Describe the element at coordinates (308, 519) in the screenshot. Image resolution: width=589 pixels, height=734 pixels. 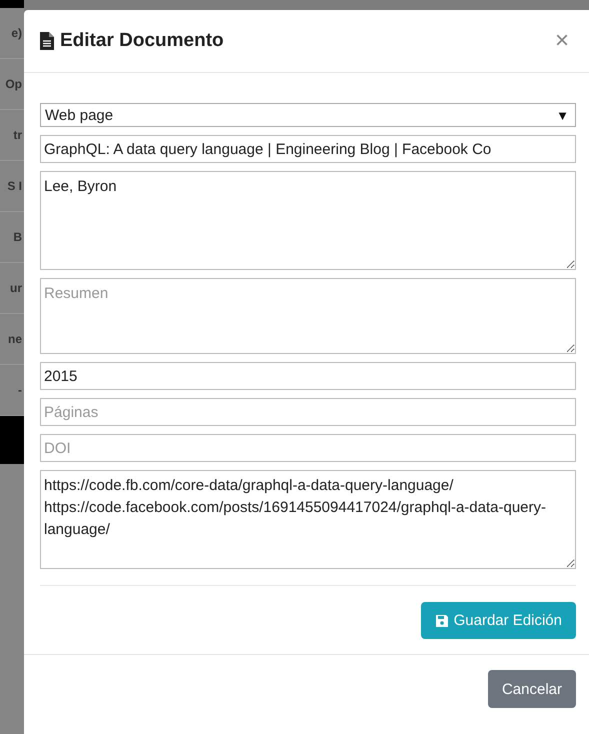
I see `text-area: https://code.fb.com/core-data/graphql-a-data-query-language/ https://code.facebook.com/posts/1691455094417024/graphql-a-data-query-language/` at that location.